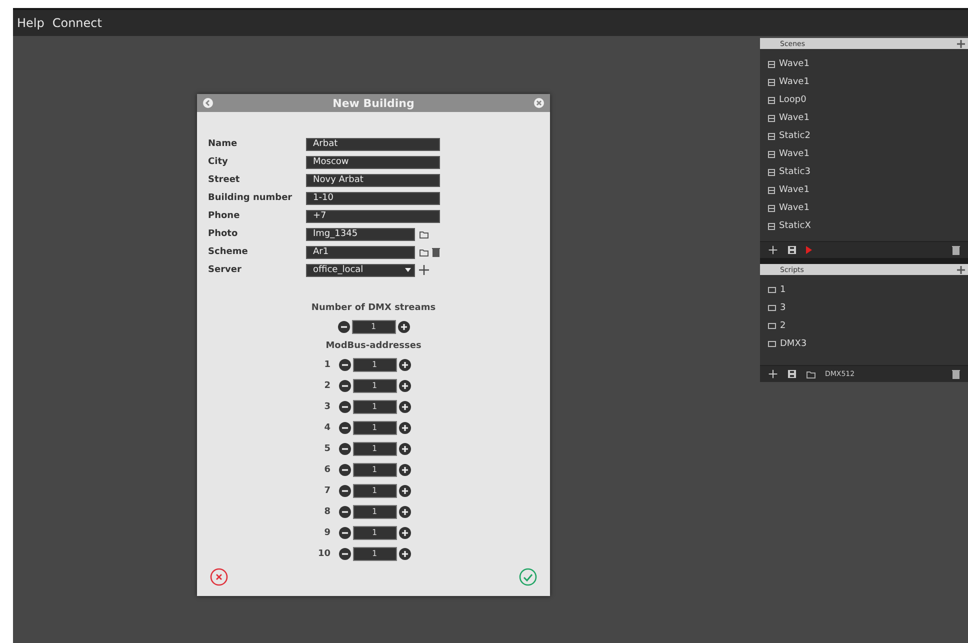 This screenshot has width=968, height=643. I want to click on section-heading: ModBus-addresses, so click(374, 346).